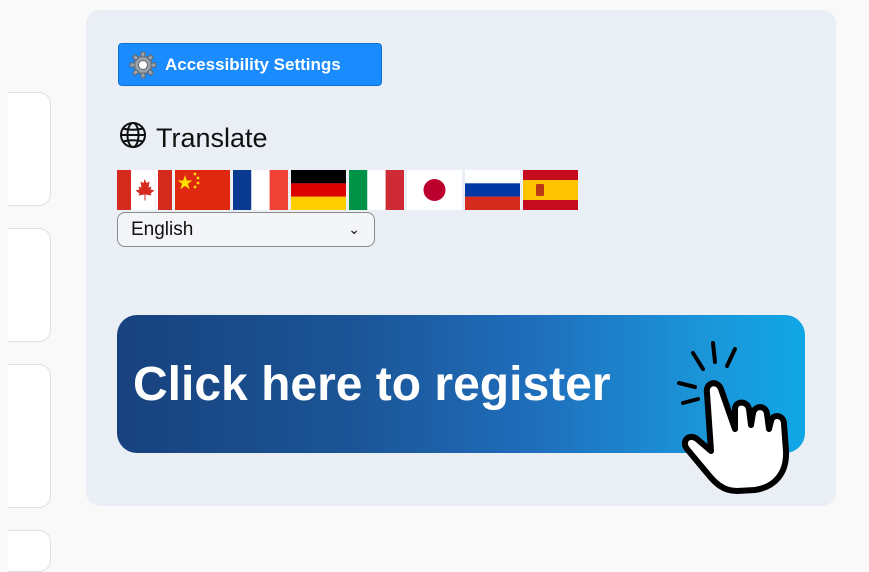 The image size is (869, 572). What do you see at coordinates (202, 190) in the screenshot?
I see `china-flag` at bounding box center [202, 190].